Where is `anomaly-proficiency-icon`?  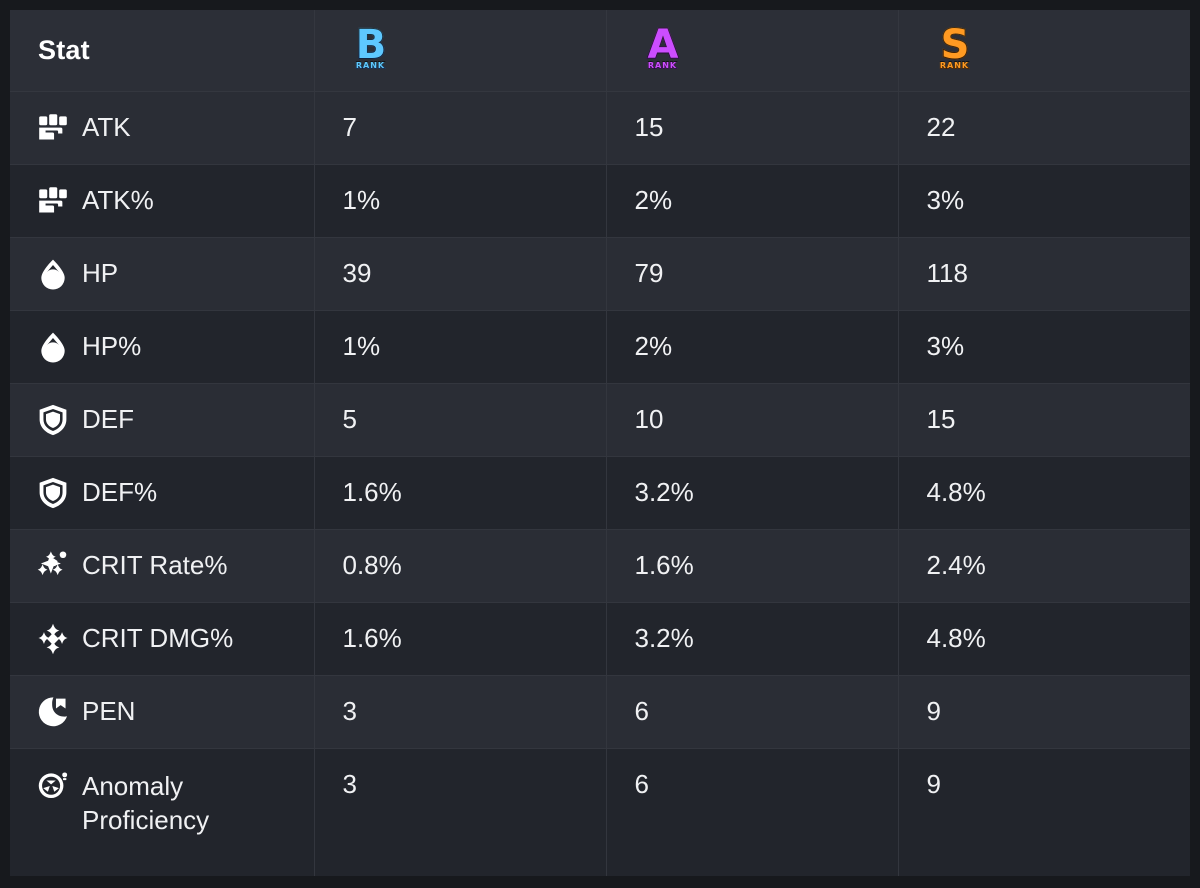 anomaly-proficiency-icon is located at coordinates (53, 787).